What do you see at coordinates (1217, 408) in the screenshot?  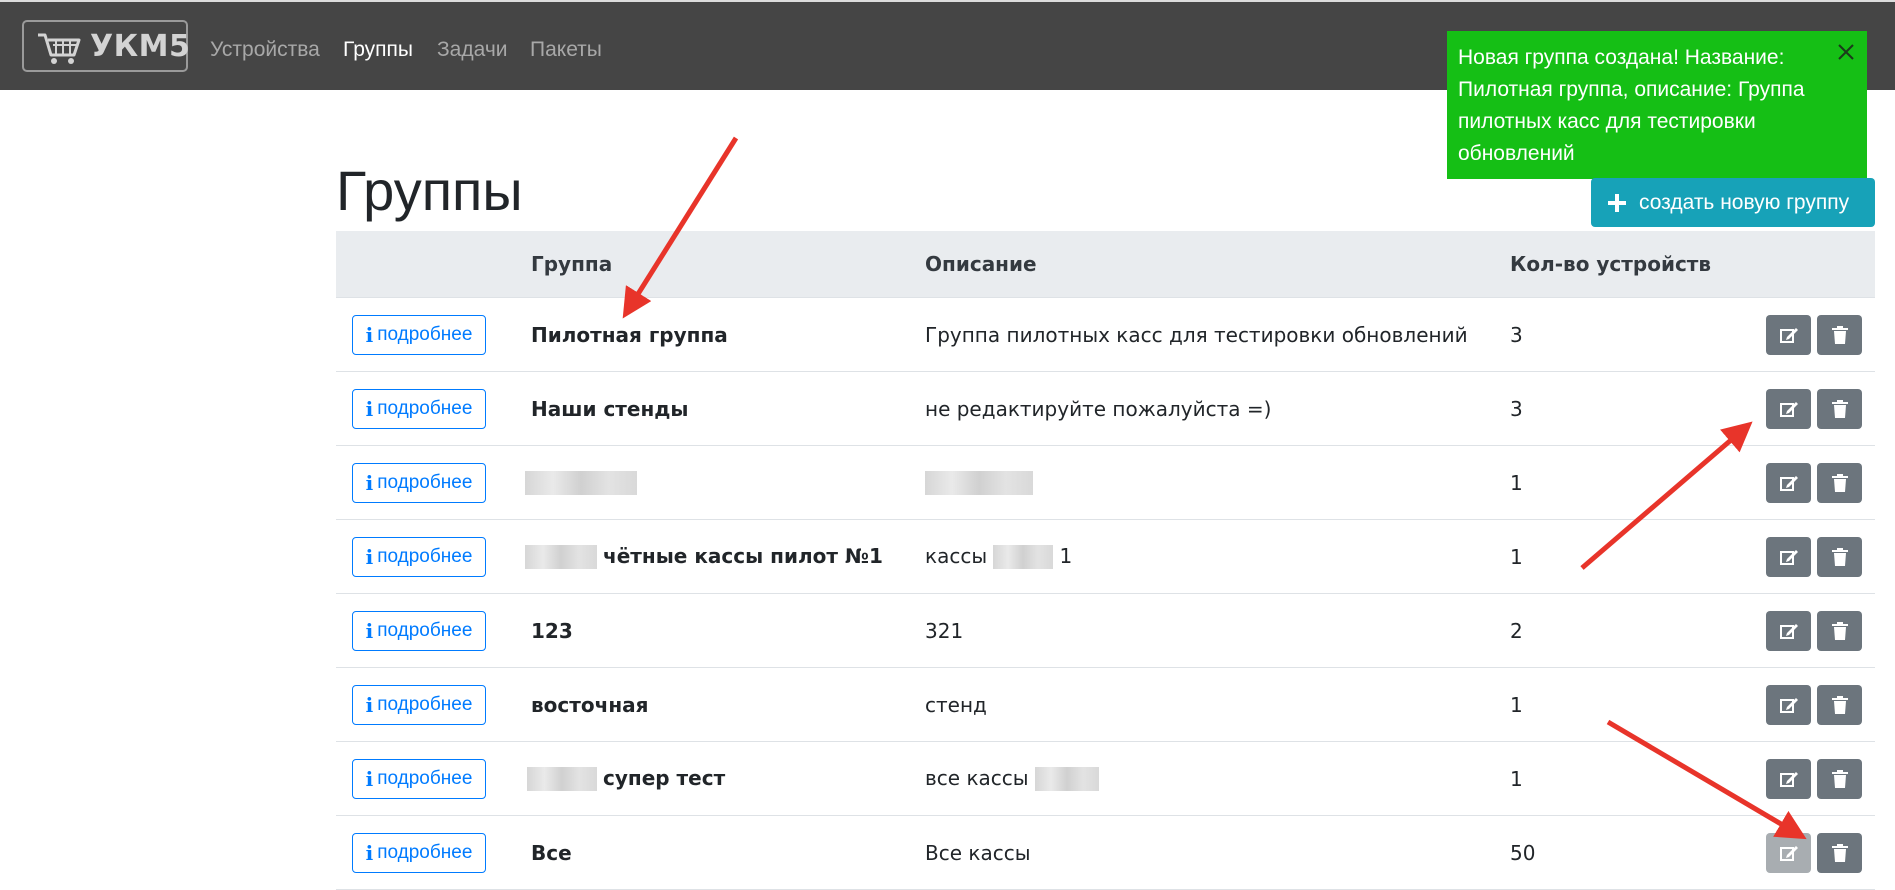 I see `group-description: не редактируйте пожалуйста =)` at bounding box center [1217, 408].